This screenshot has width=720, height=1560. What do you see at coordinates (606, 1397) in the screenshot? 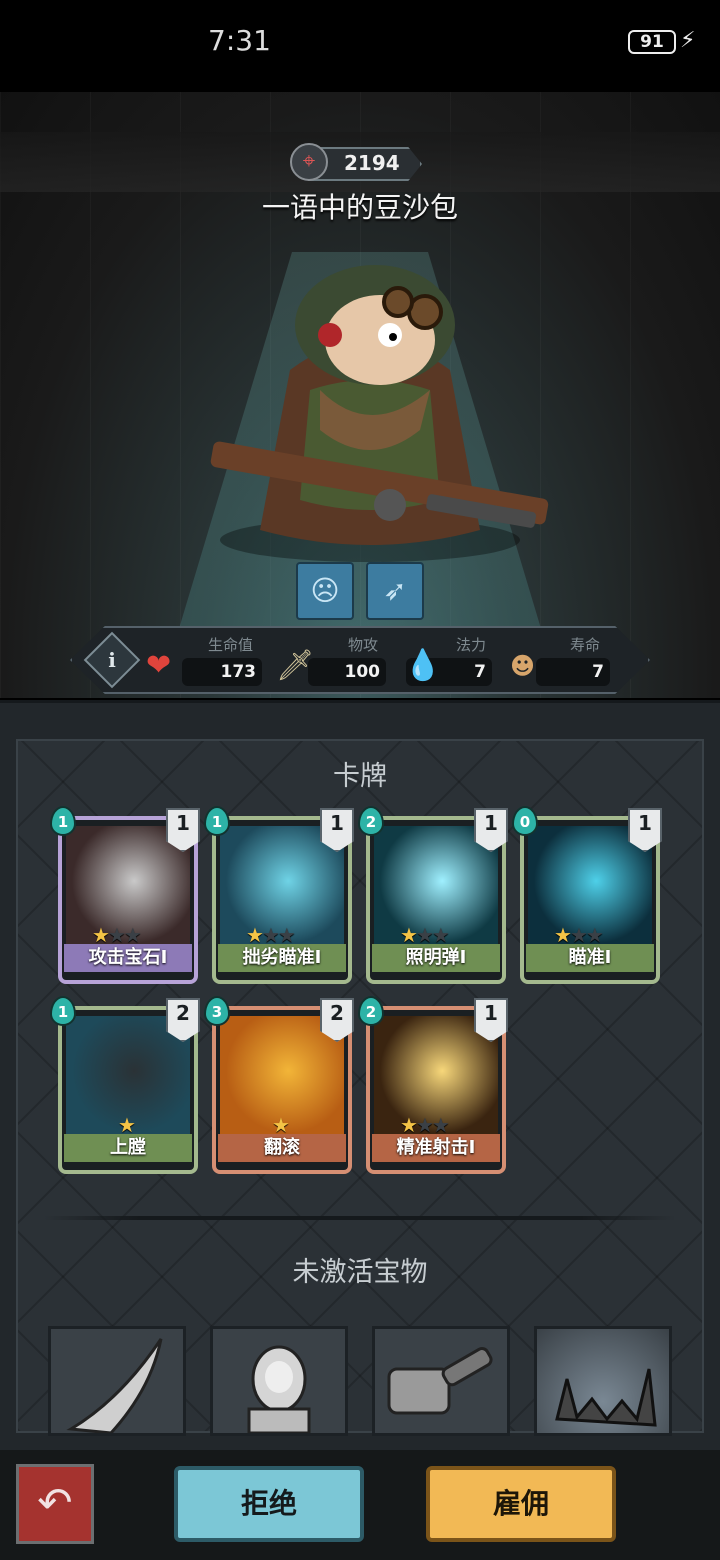
I see `trap-icon` at bounding box center [606, 1397].